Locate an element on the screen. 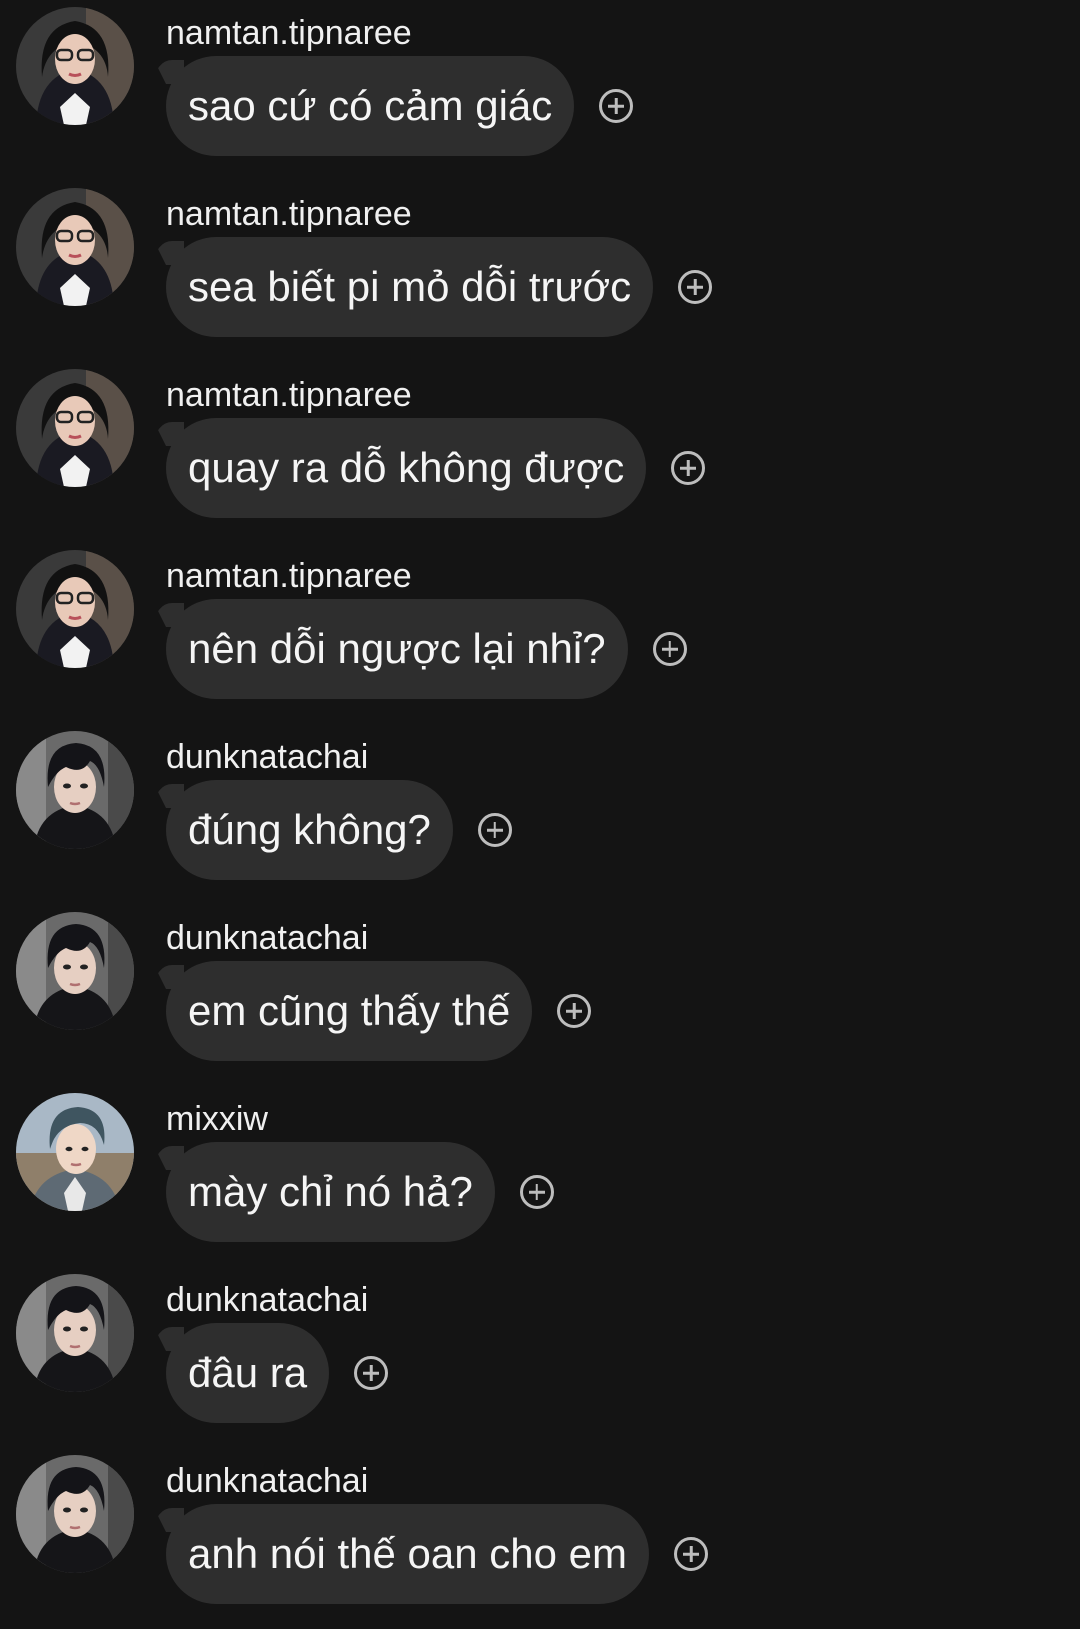 Image resolution: width=1080 pixels, height=1629 pixels. bubble-row: em cũng thấy thế is located at coordinates (379, 1011).